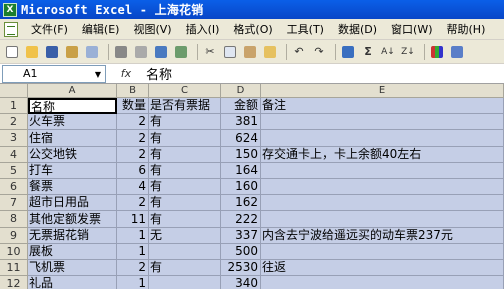  Describe the element at coordinates (241, 187) in the screenshot. I see `cell-d: 160` at that location.